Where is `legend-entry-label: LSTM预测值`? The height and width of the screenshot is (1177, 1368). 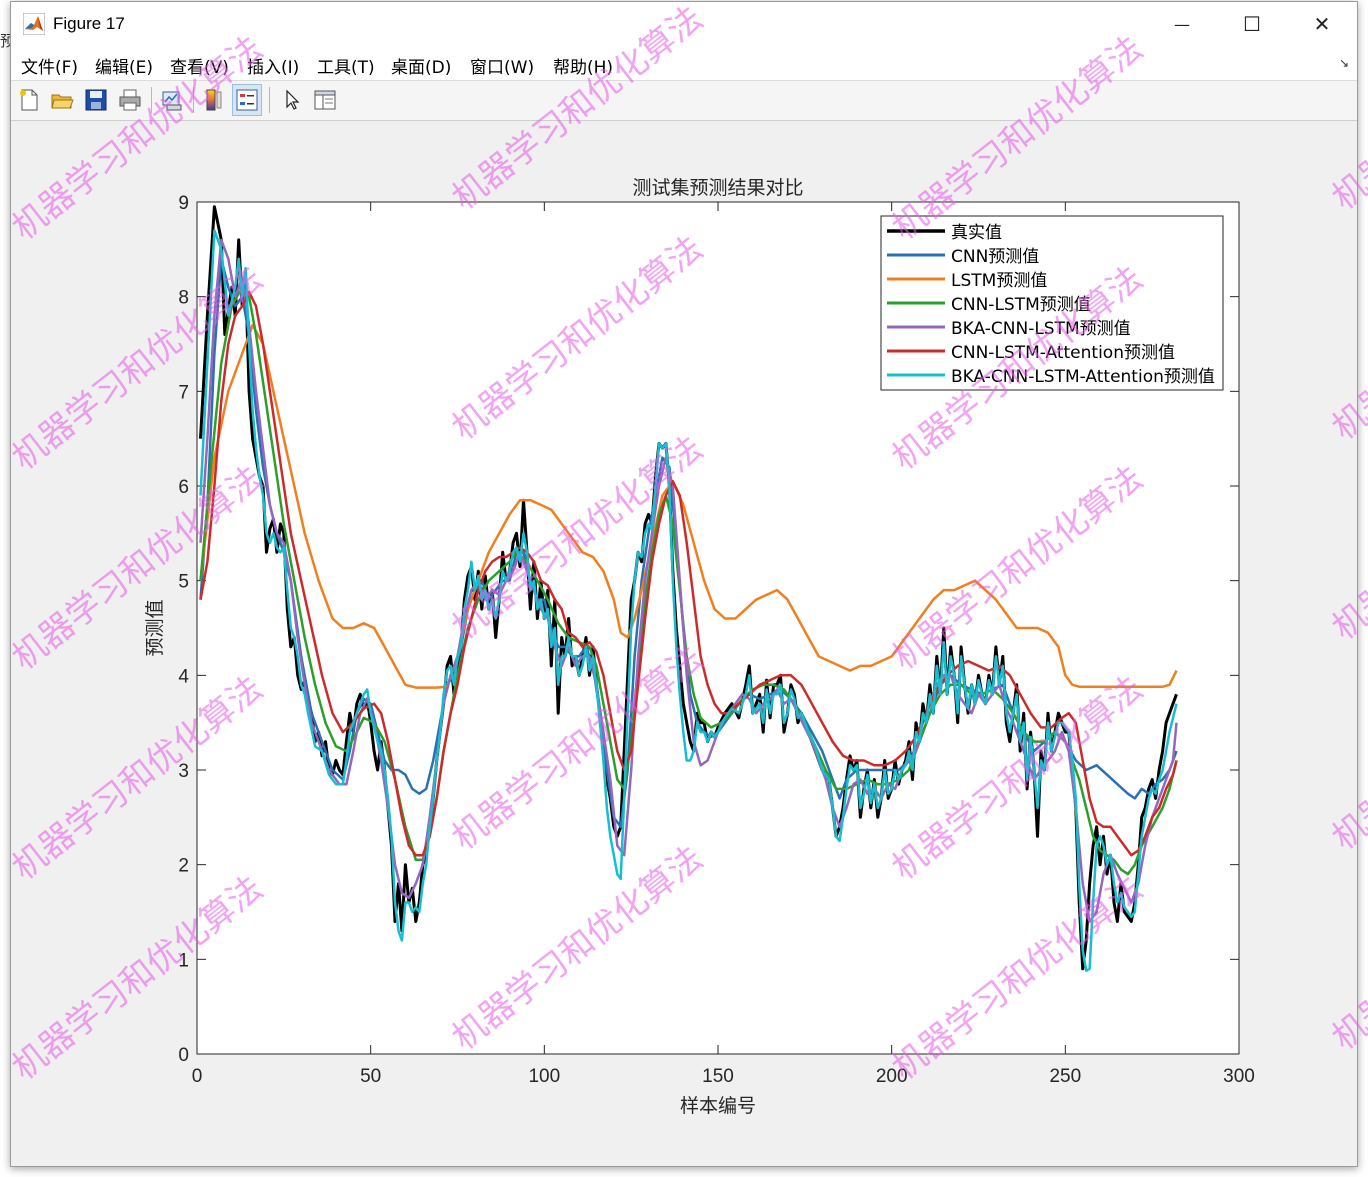 legend-entry-label: LSTM预测值 is located at coordinates (999, 281).